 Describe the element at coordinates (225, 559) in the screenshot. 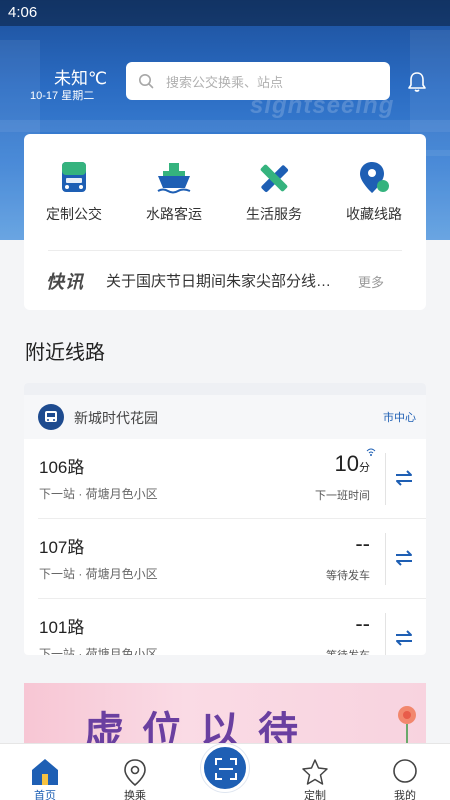

I see `route-row: 107路 下一站 · 荷塘月色小区 -- 等待发车` at that location.